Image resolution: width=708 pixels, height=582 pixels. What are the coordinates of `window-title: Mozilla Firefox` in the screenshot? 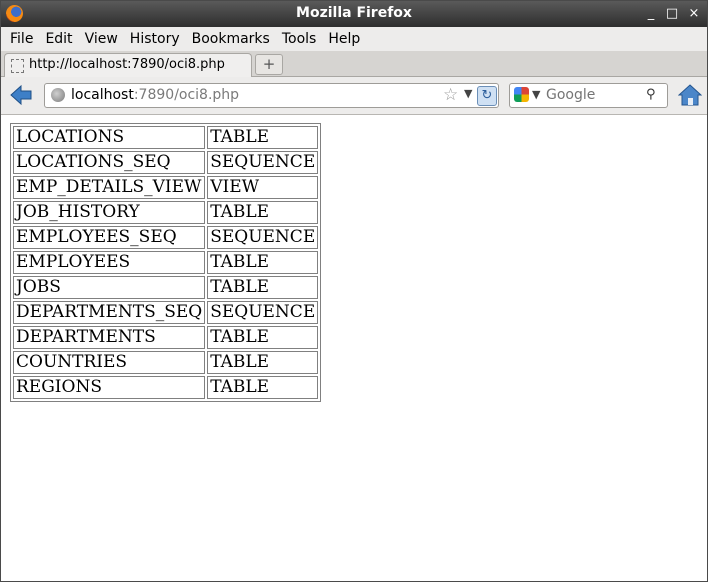 It's located at (354, 13).